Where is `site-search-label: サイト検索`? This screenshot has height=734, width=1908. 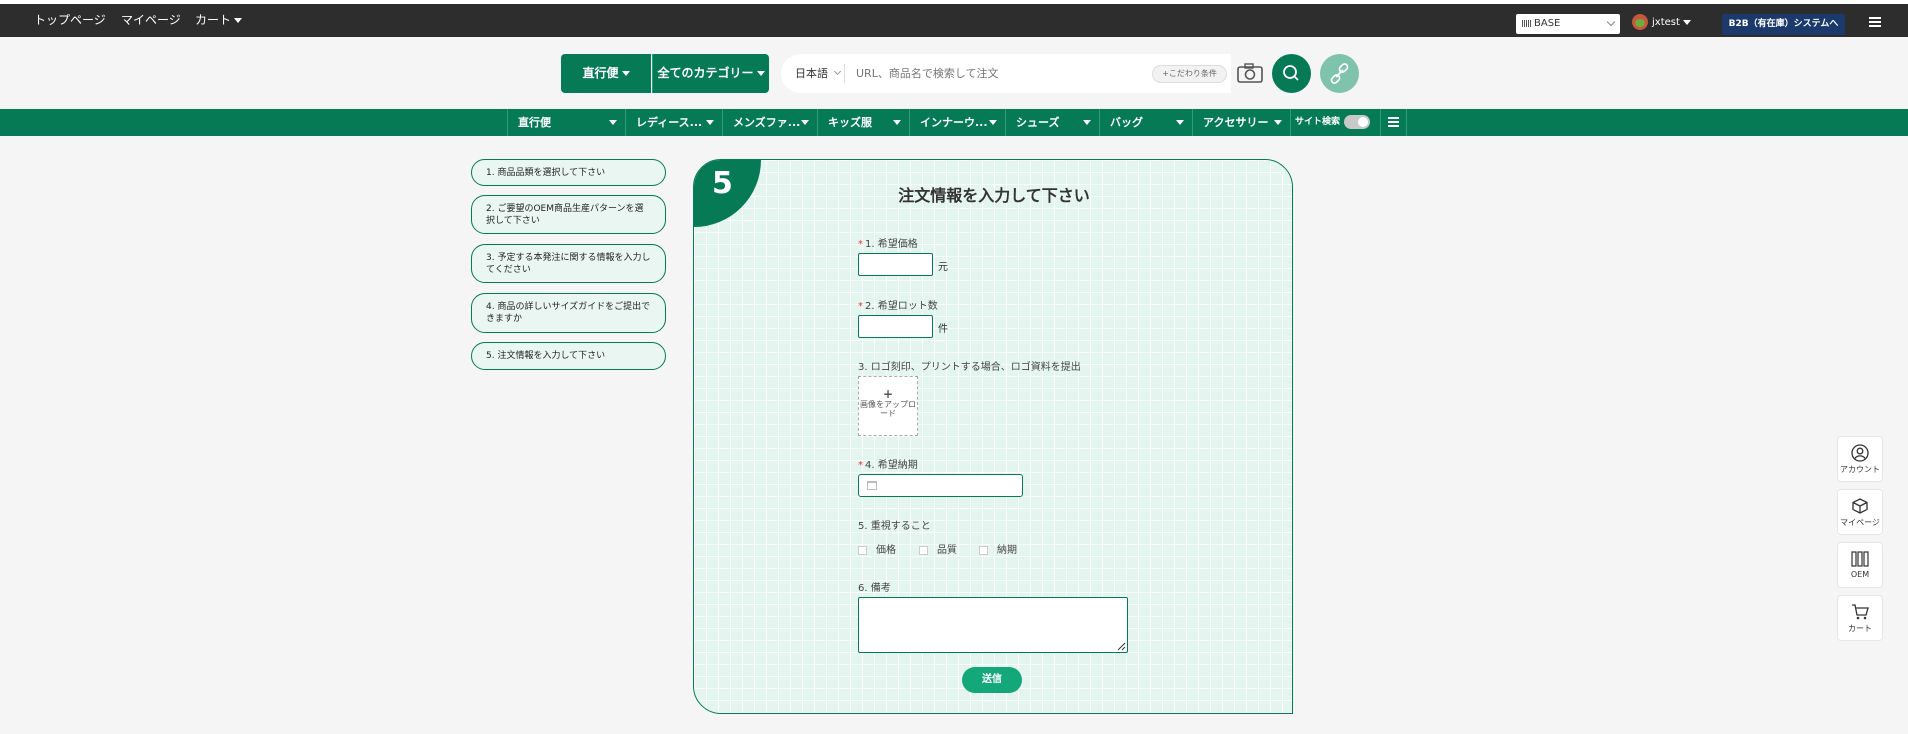
site-search-label: サイト検索 is located at coordinates (1318, 122).